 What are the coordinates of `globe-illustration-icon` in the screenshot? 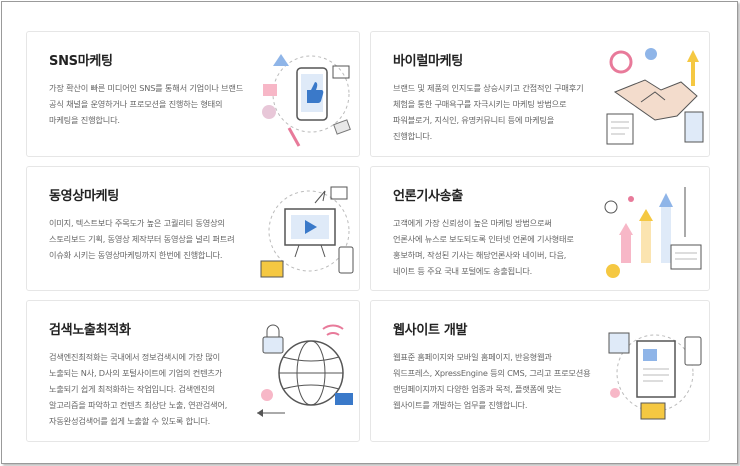 It's located at (305, 370).